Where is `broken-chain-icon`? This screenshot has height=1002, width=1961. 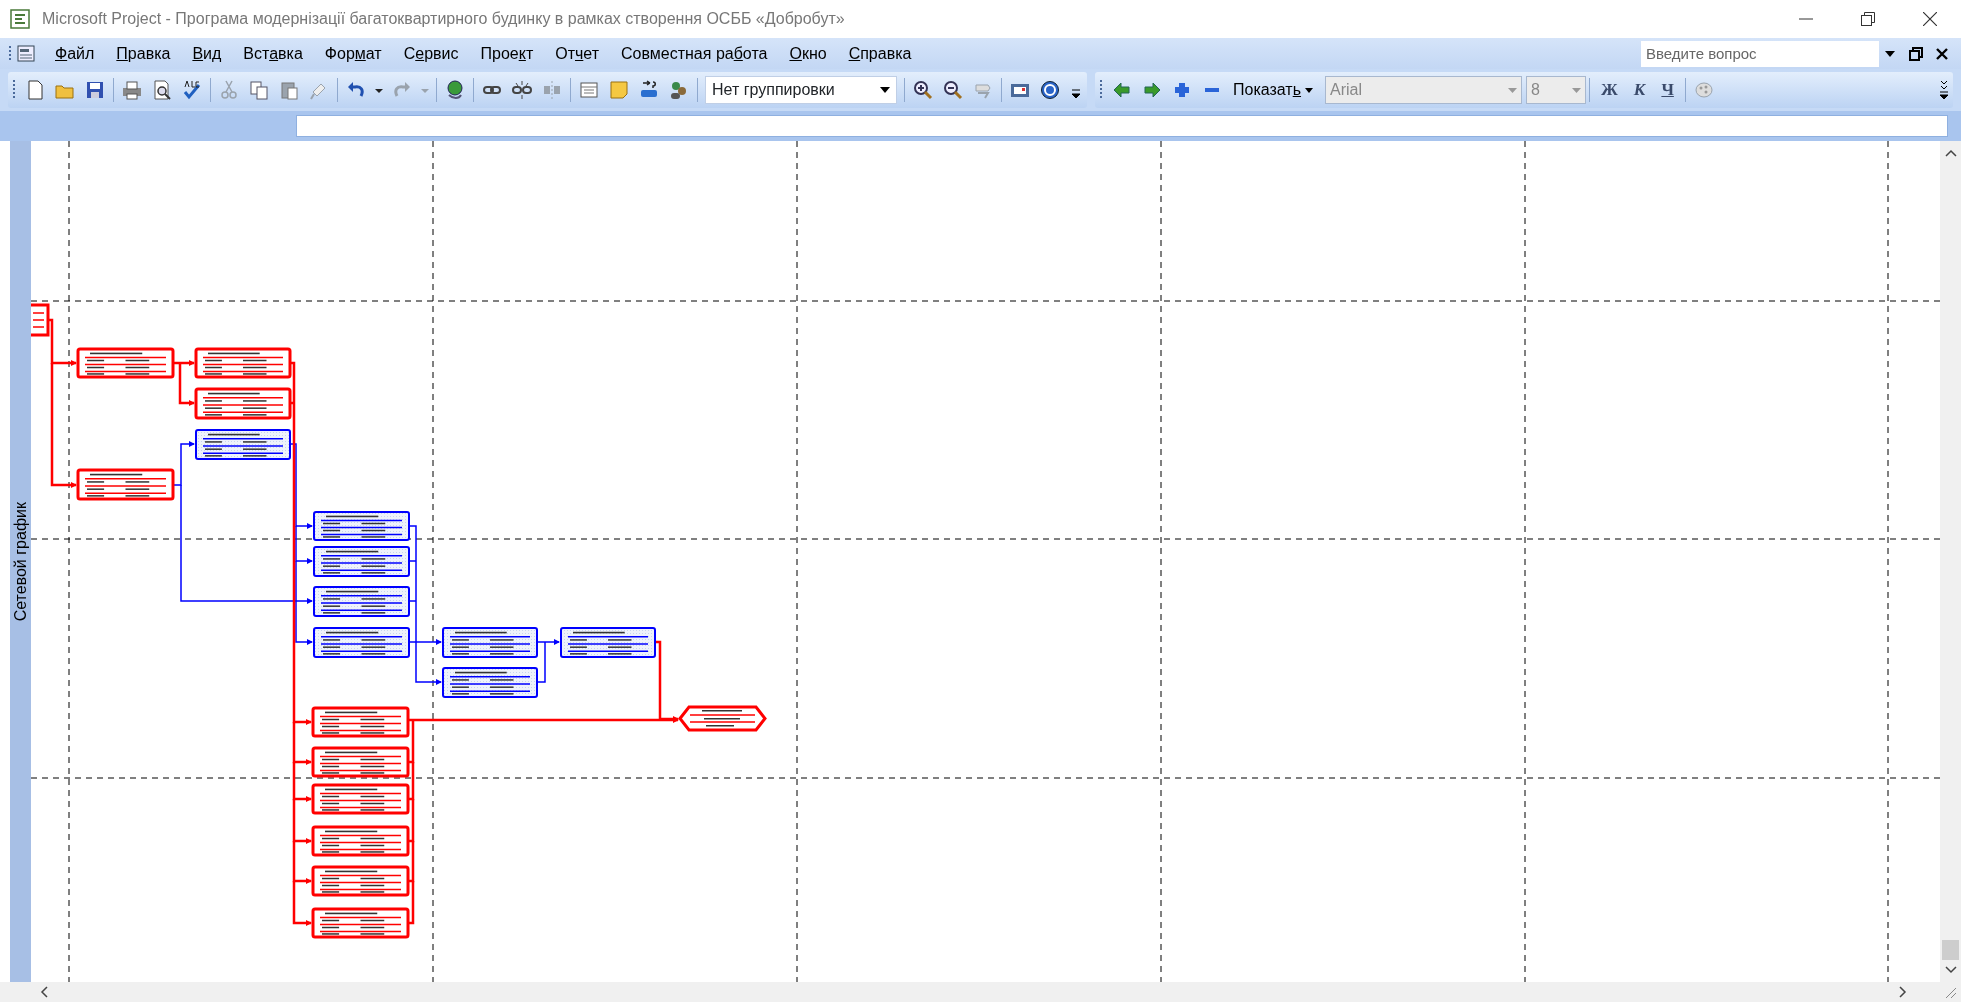
broken-chain-icon is located at coordinates (522, 90).